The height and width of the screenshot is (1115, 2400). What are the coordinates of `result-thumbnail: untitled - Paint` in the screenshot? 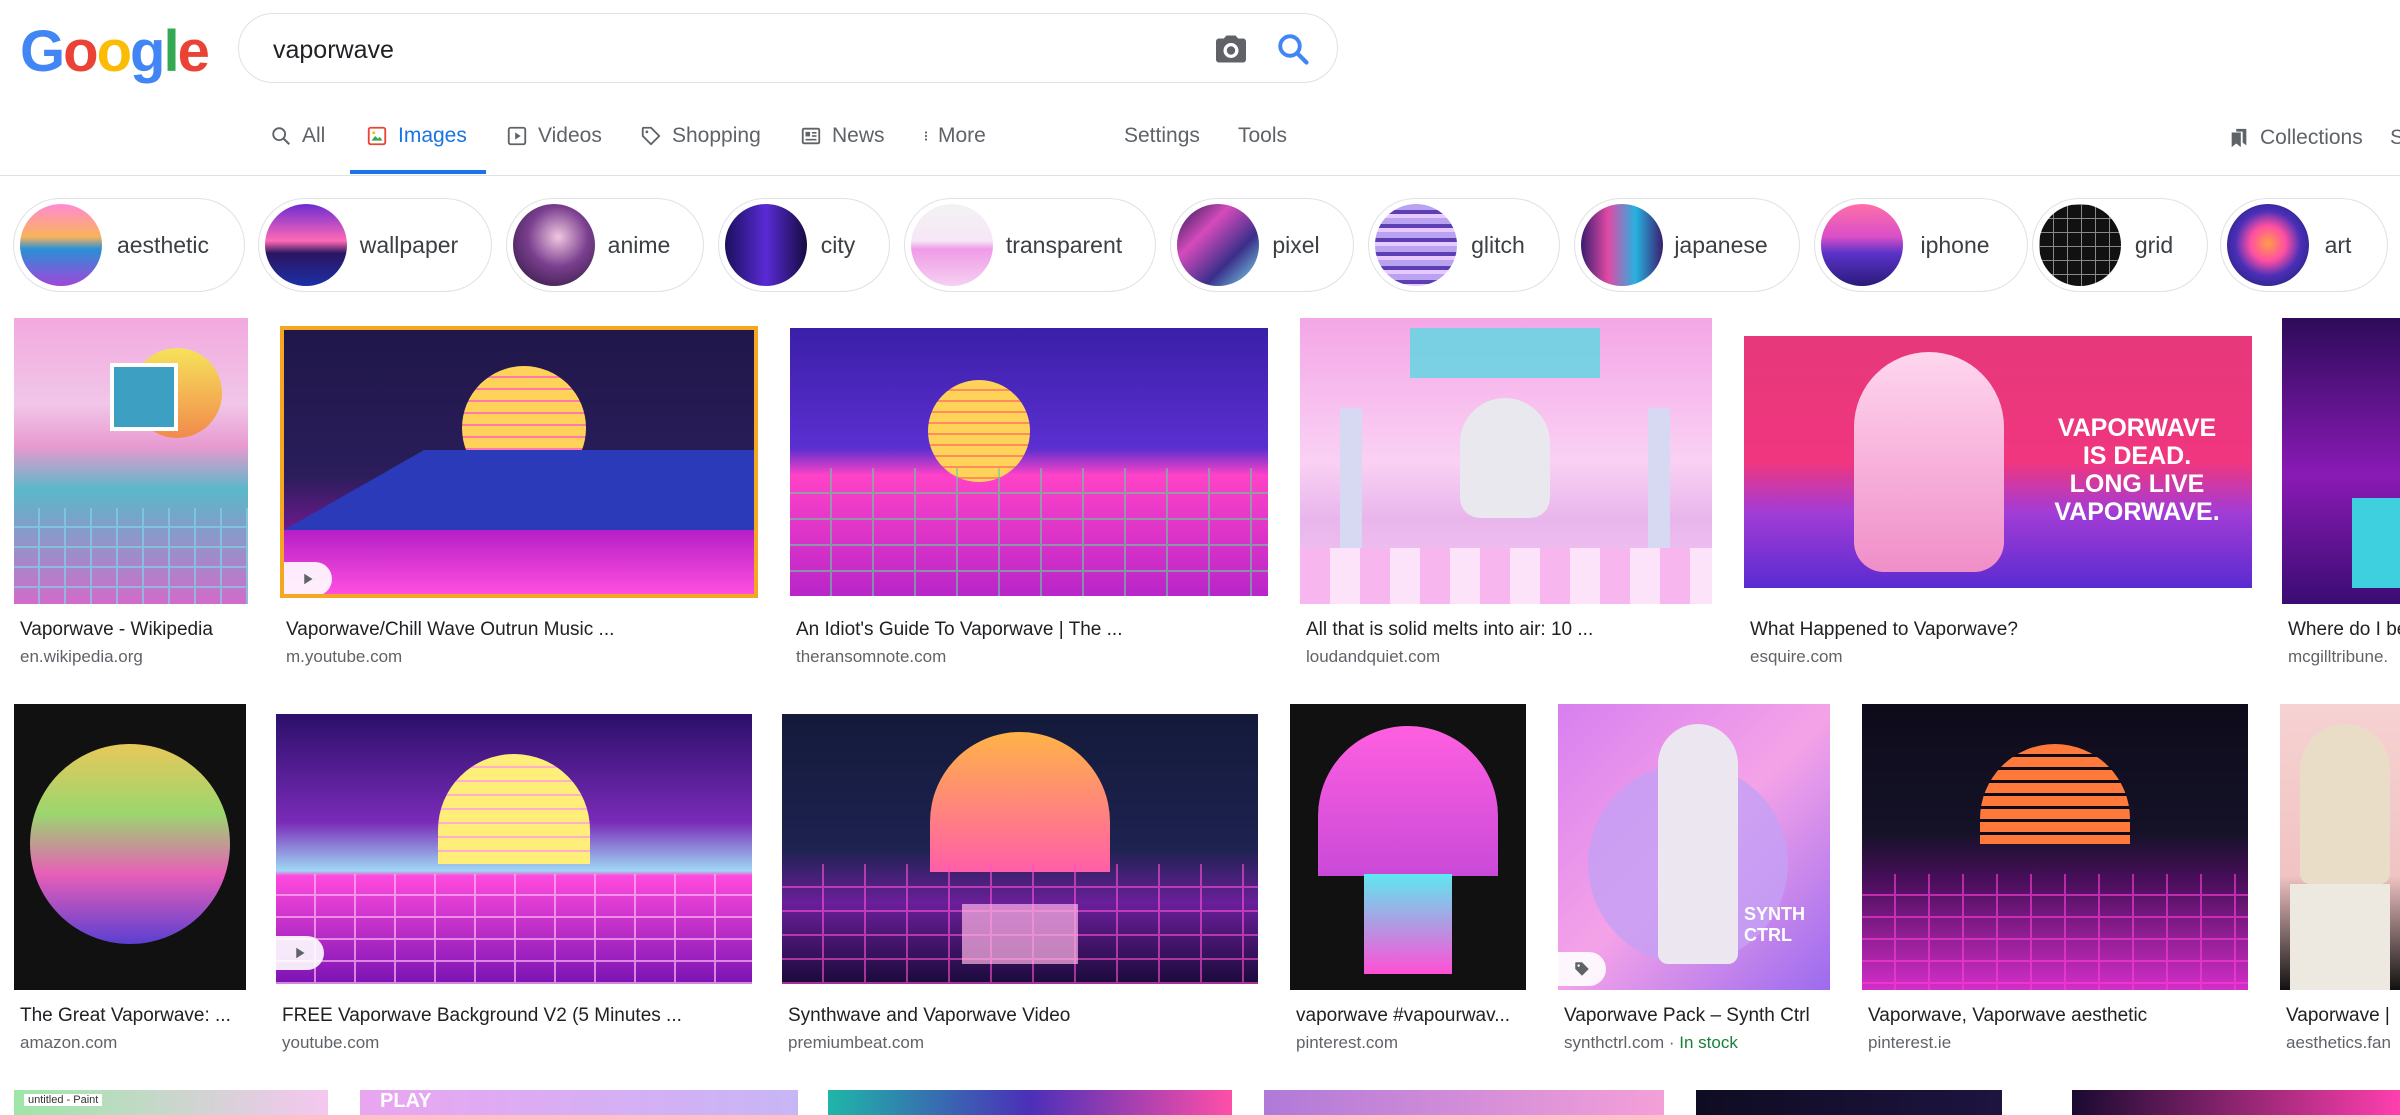 It's located at (171, 1102).